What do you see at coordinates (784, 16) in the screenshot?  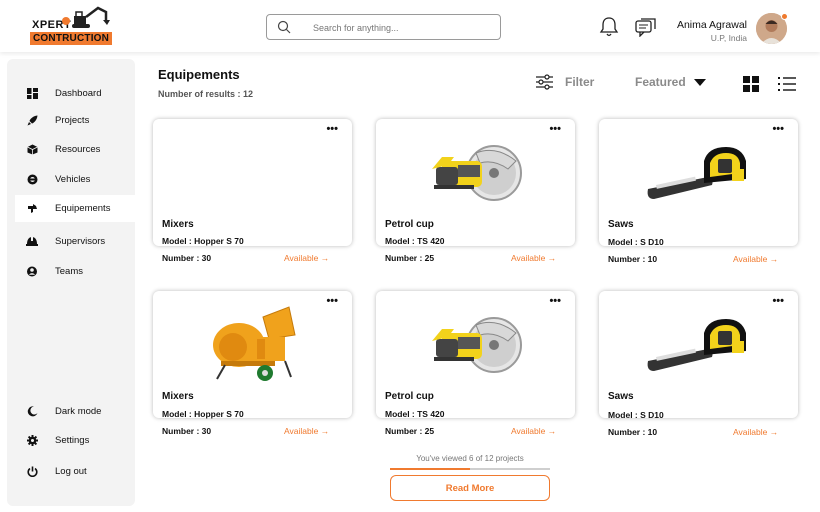 I see `online-status-dot` at bounding box center [784, 16].